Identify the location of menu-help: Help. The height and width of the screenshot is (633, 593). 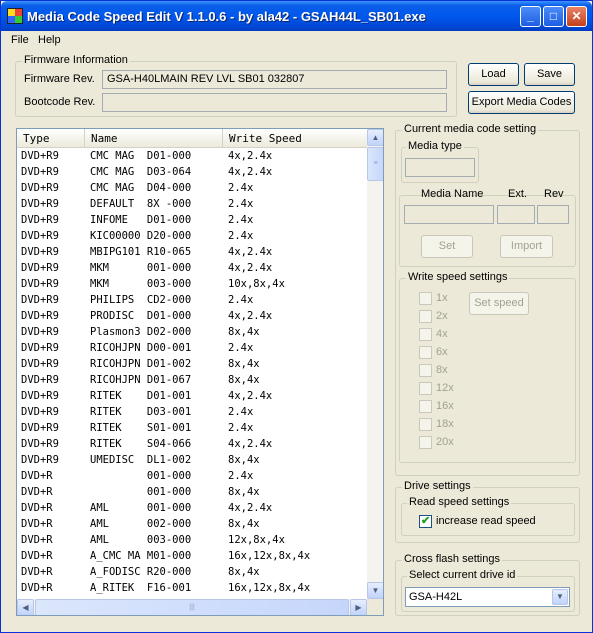
(49, 40).